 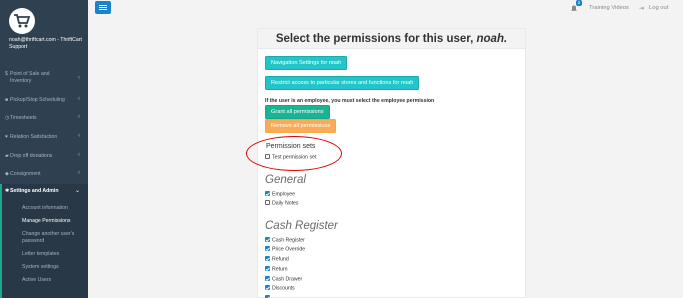 What do you see at coordinates (7, 156) in the screenshot?
I see `car-icon: ▰` at bounding box center [7, 156].